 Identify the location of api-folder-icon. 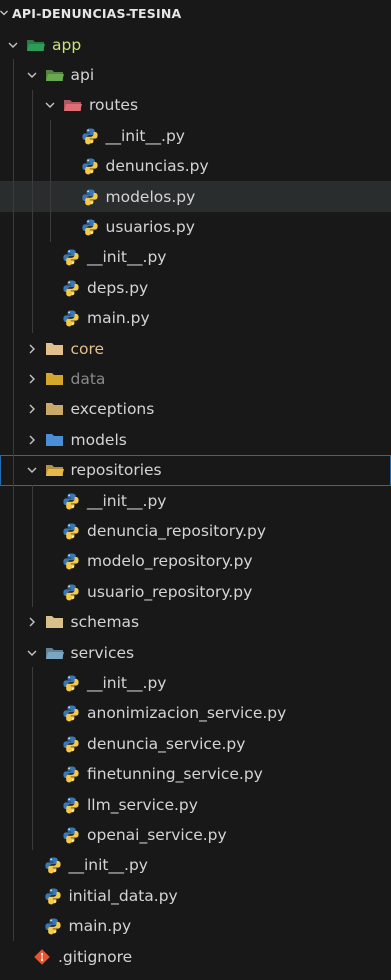
(55, 75).